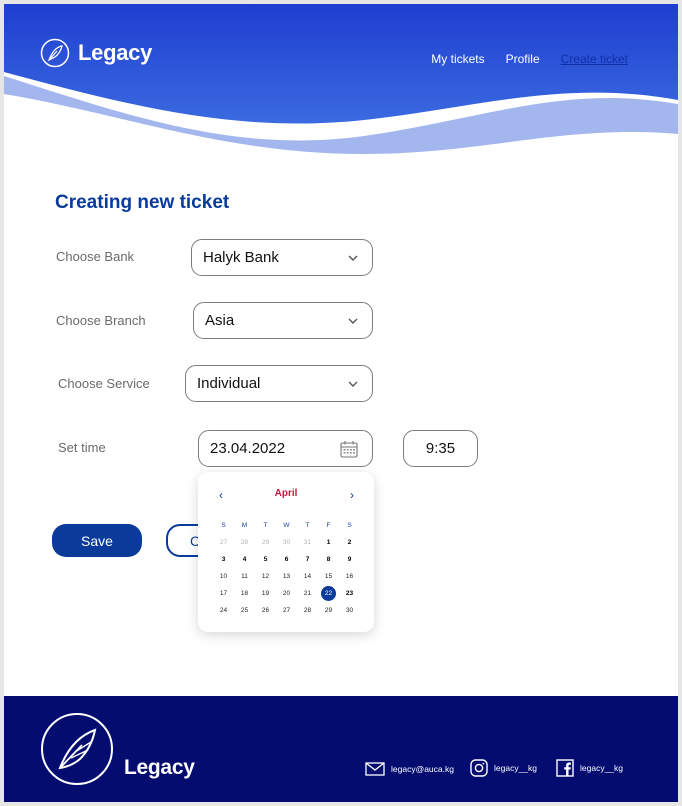  I want to click on calendar-next-button: ›, so click(352, 495).